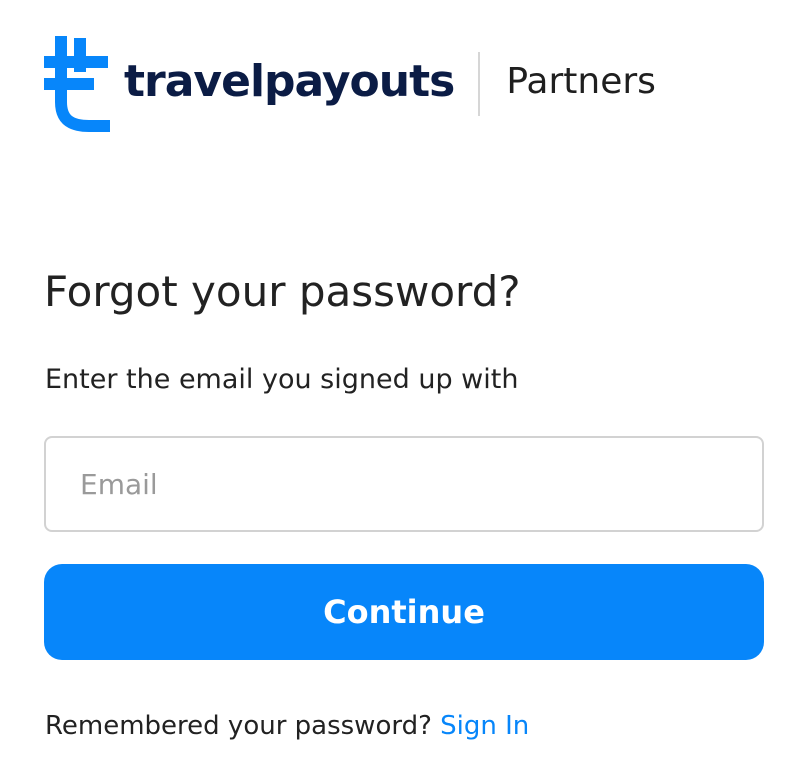 Image resolution: width=798 pixels, height=766 pixels. I want to click on travelpayouts-logo-icon, so click(77, 84).